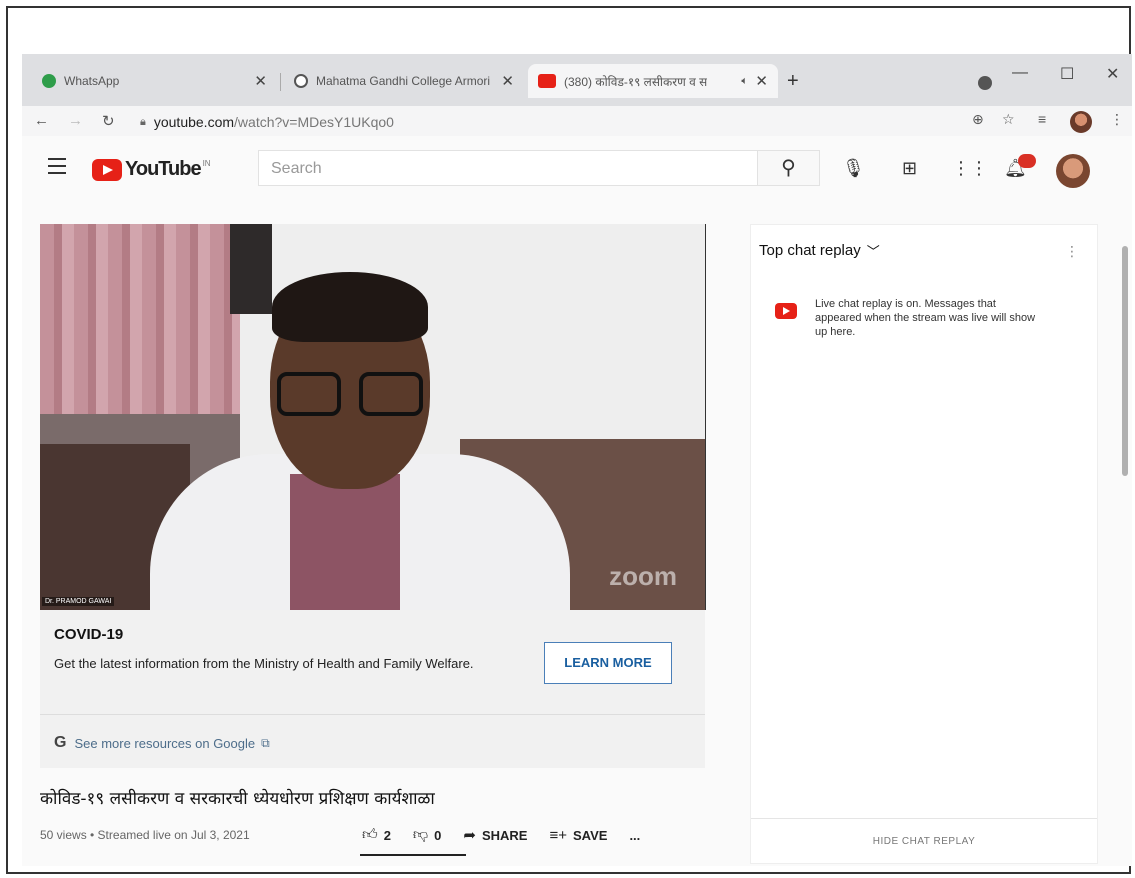  I want to click on logo-text: YouTube, so click(163, 169).